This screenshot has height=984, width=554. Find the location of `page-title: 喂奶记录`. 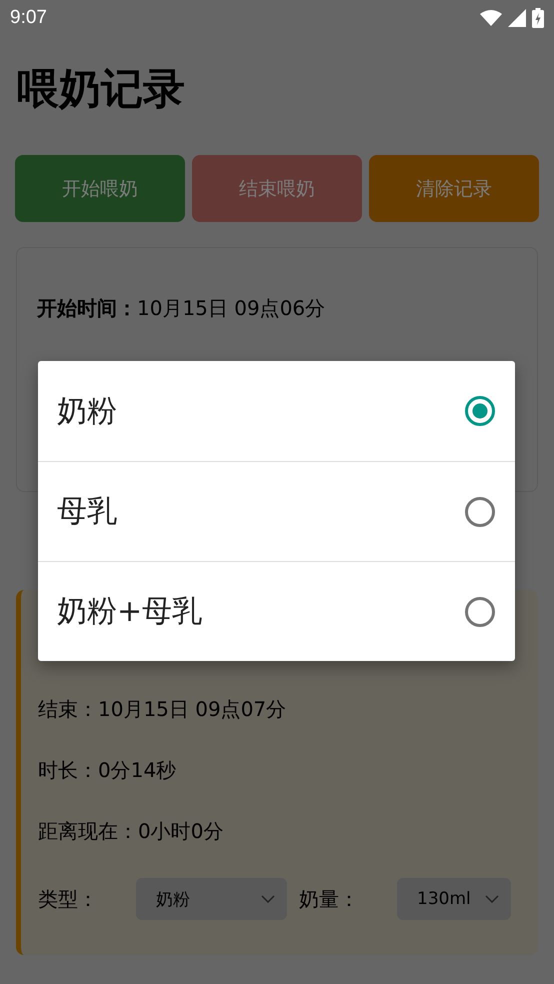

page-title: 喂奶记录 is located at coordinates (101, 89).